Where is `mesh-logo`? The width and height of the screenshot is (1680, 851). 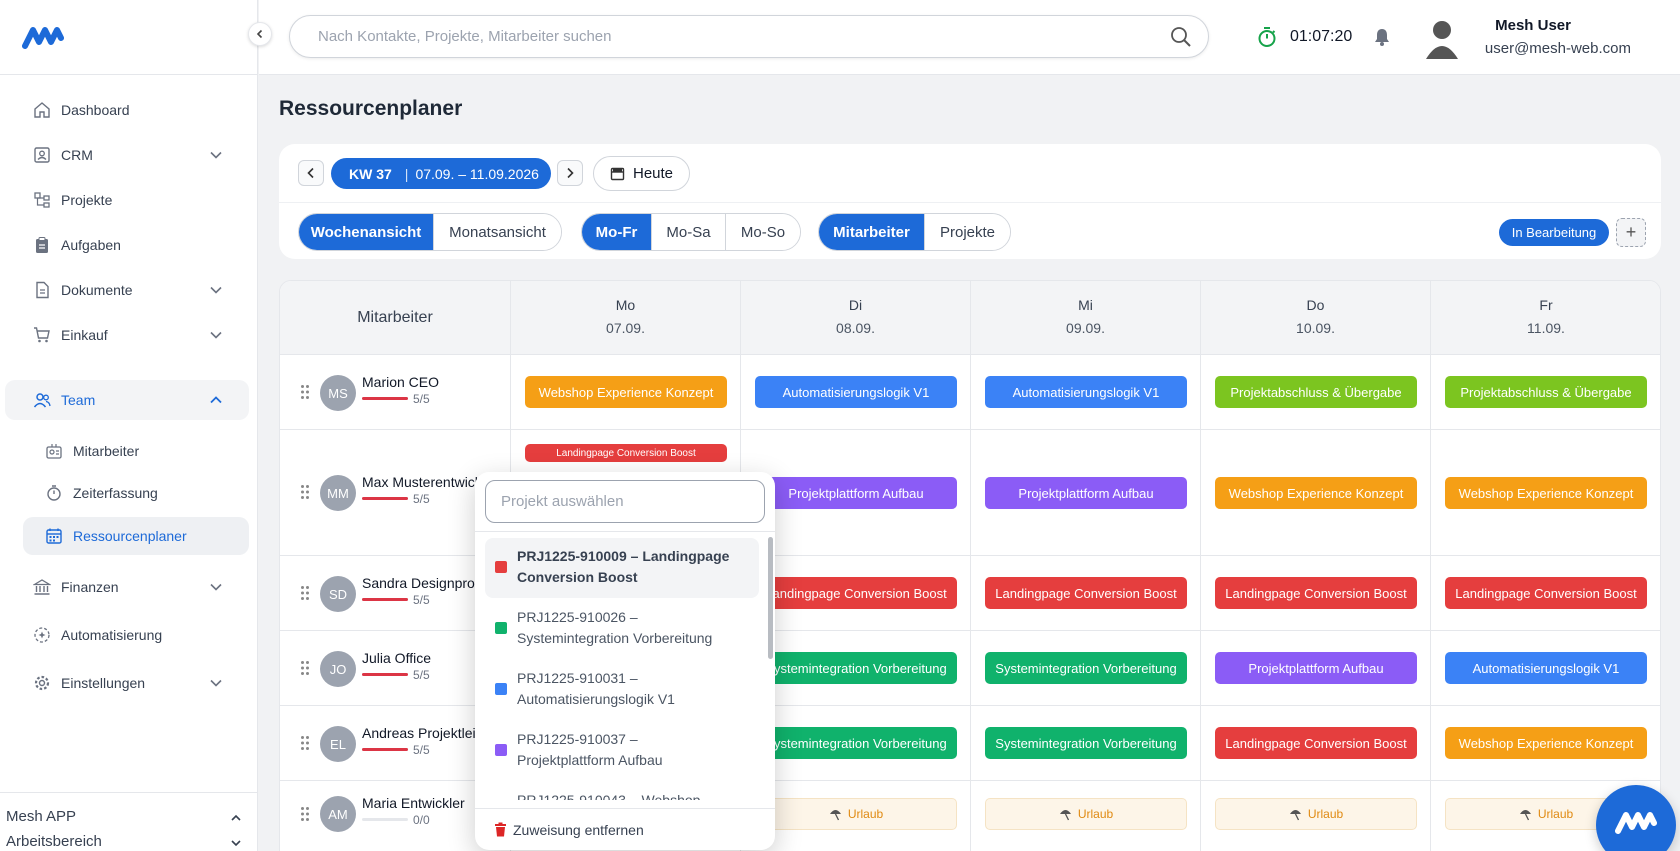 mesh-logo is located at coordinates (43, 37).